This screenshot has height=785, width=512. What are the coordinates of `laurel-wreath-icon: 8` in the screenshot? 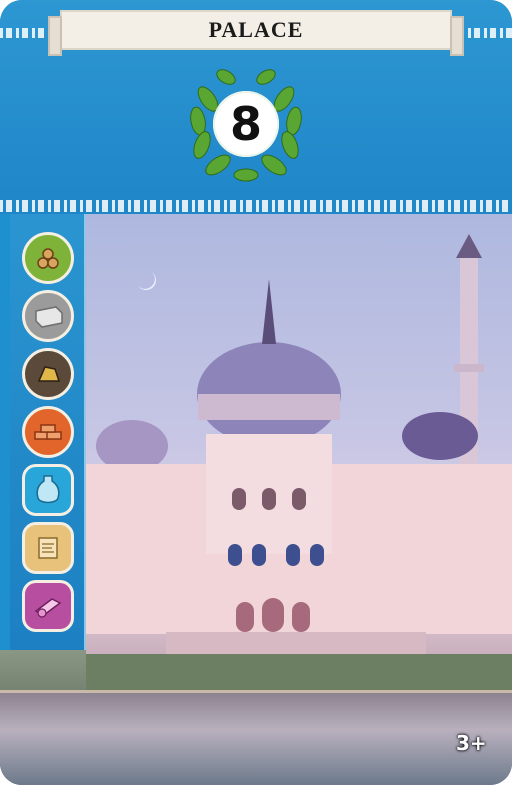 It's located at (246, 126).